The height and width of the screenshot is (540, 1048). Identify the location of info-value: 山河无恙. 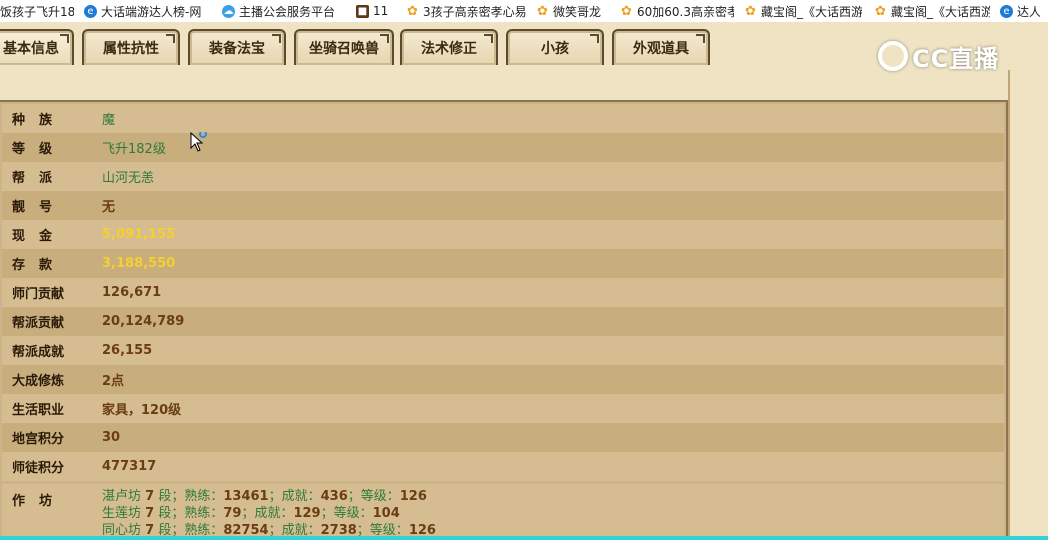
(128, 178).